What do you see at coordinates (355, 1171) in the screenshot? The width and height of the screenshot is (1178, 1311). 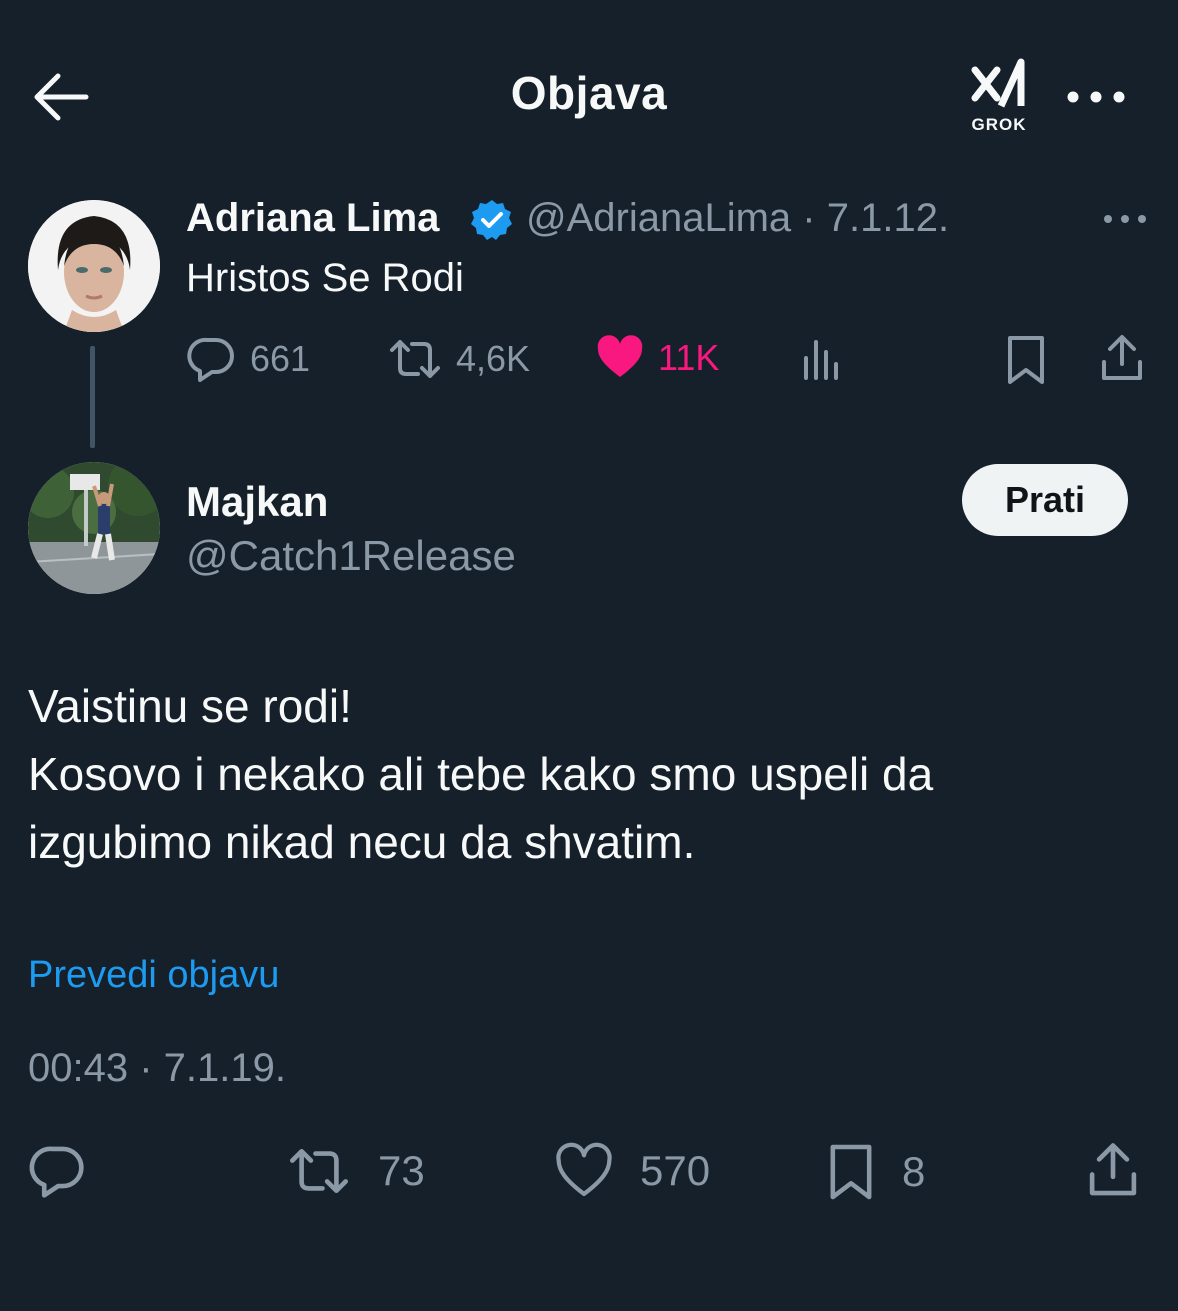 I see `repost-button: 73` at bounding box center [355, 1171].